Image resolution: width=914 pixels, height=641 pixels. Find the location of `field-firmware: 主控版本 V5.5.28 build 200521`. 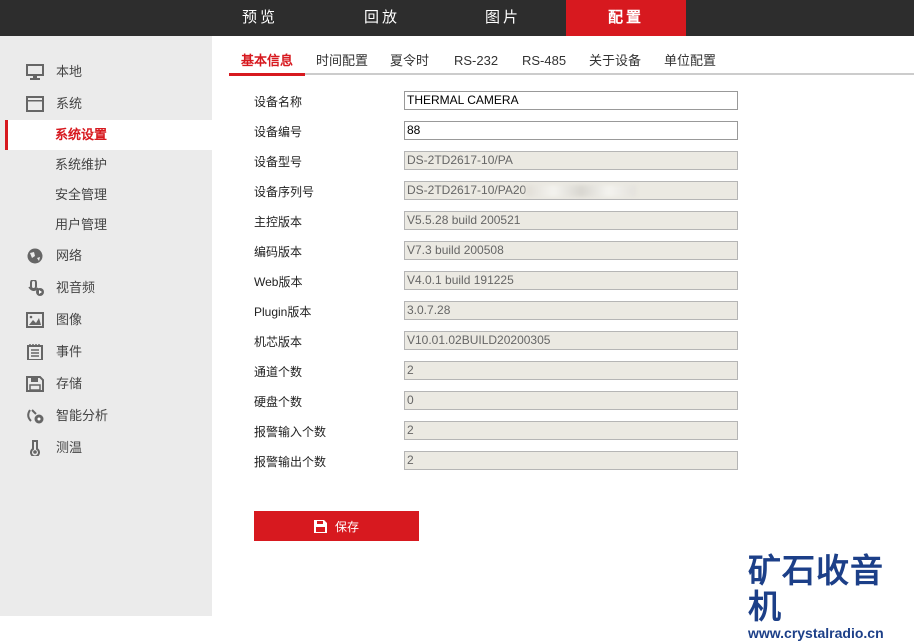

field-firmware: 主控版本 V5.5.28 build 200521 is located at coordinates (499, 221).